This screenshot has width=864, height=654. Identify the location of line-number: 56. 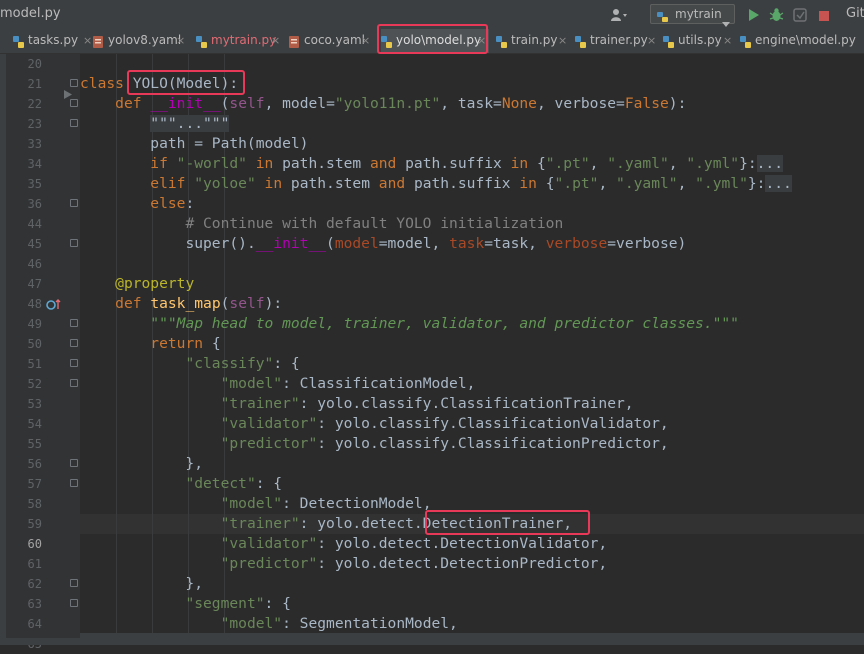
(27, 464).